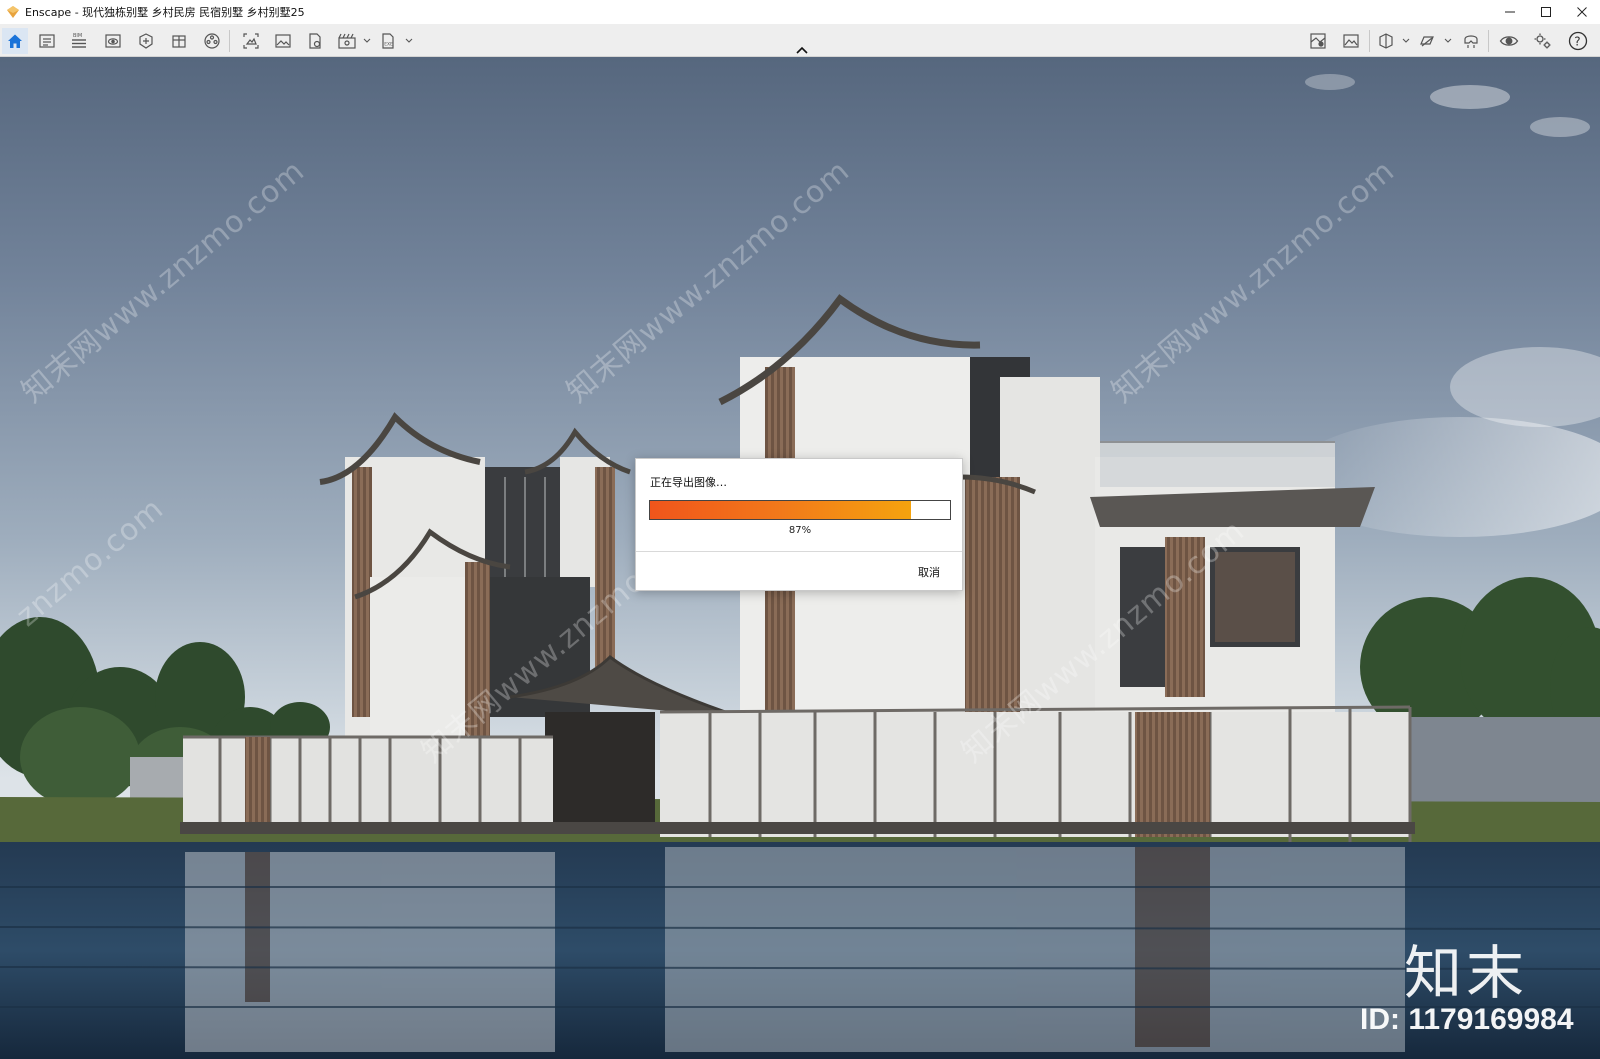 Image resolution: width=1600 pixels, height=1059 pixels. Describe the element at coordinates (212, 41) in the screenshot. I see `video-editor-icon` at that location.